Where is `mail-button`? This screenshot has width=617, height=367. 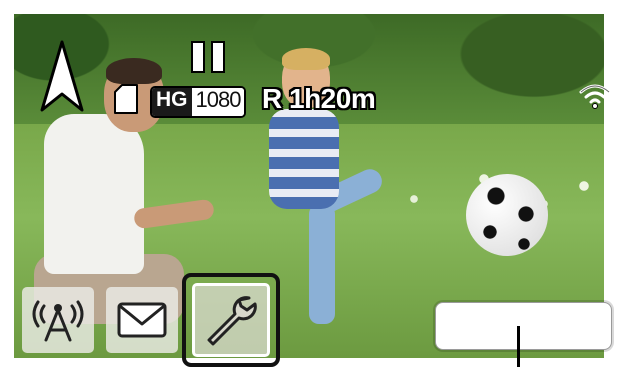 mail-button is located at coordinates (142, 320).